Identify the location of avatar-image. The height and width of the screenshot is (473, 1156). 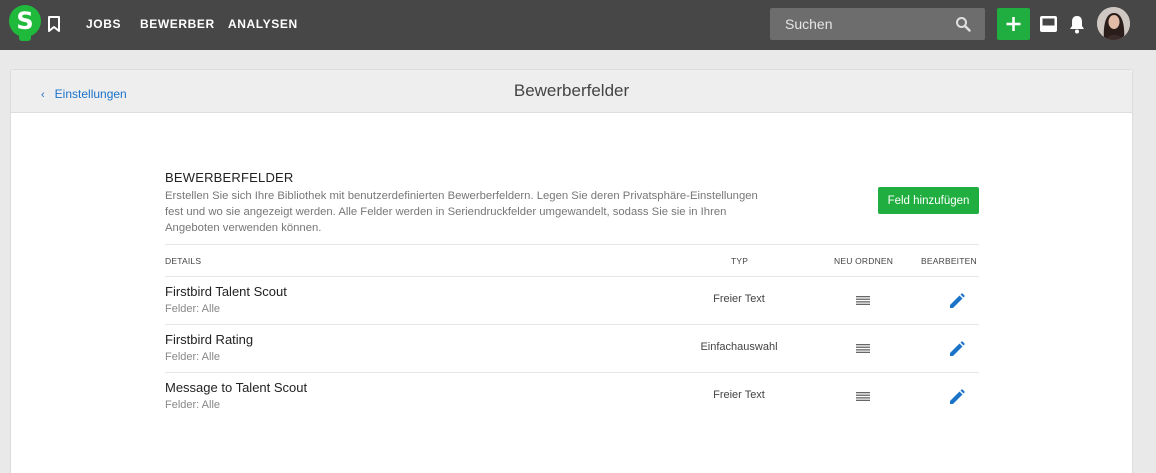
(1113, 23).